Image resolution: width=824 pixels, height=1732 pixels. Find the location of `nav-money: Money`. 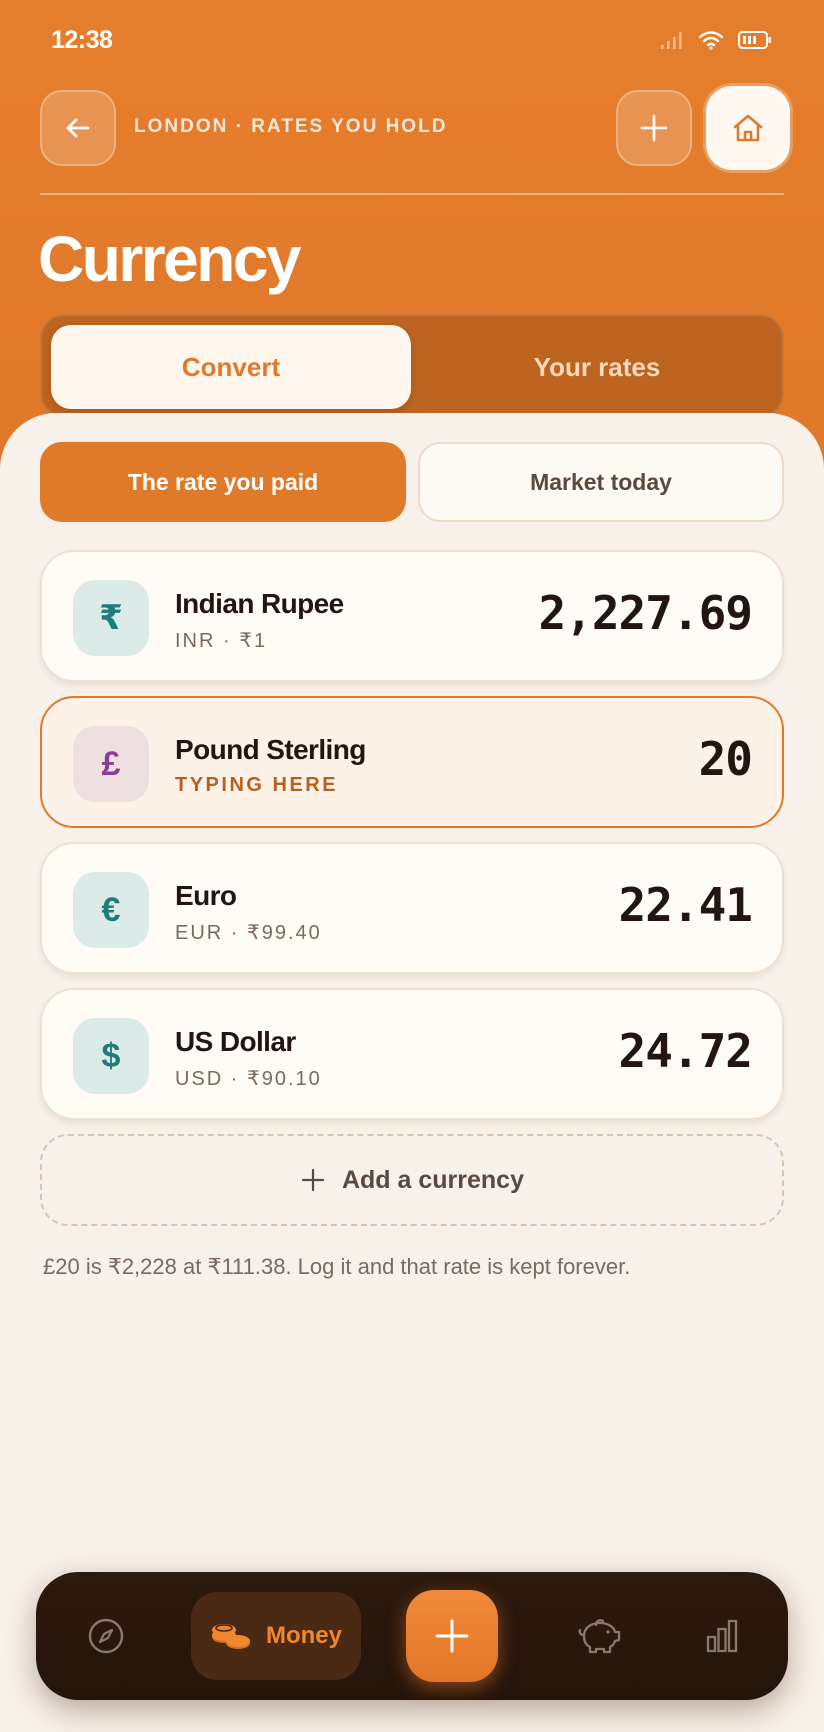

nav-money: Money is located at coordinates (276, 1636).